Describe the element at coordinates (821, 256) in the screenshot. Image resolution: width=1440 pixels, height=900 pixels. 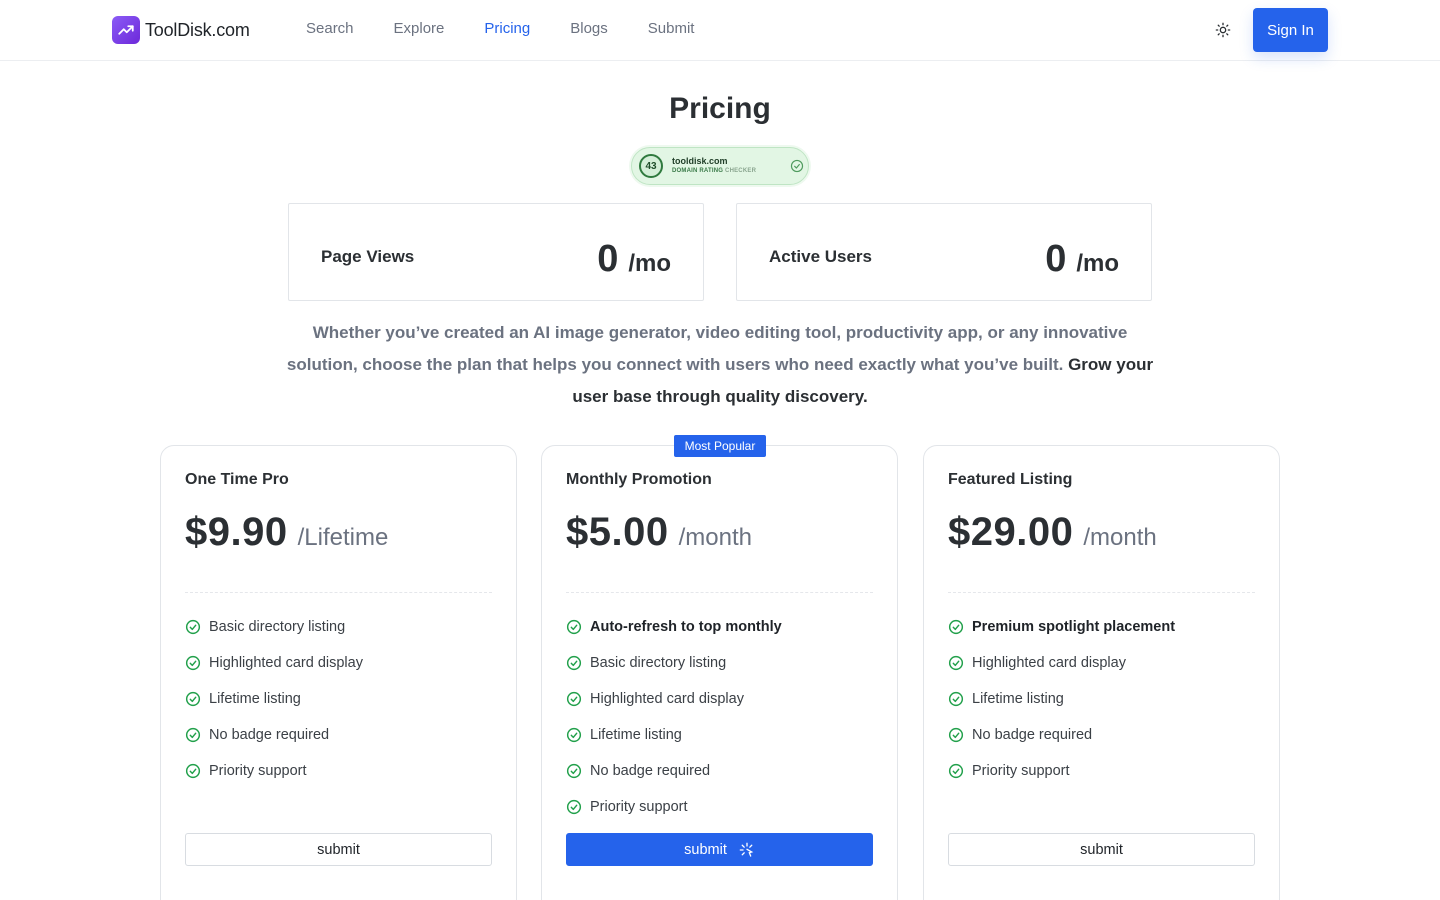
I see `stat-label: Active Users` at that location.